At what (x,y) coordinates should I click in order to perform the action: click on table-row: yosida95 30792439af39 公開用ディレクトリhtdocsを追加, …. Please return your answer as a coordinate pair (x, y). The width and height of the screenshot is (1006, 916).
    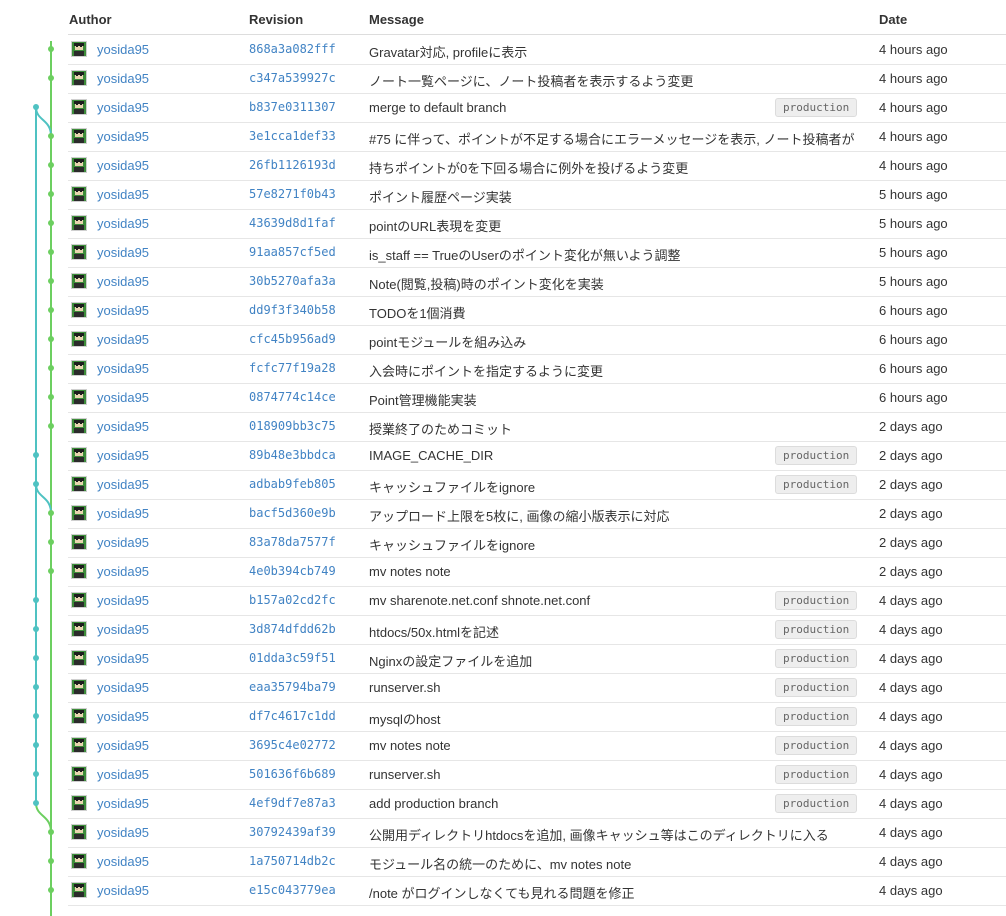
    Looking at the image, I should click on (537, 833).